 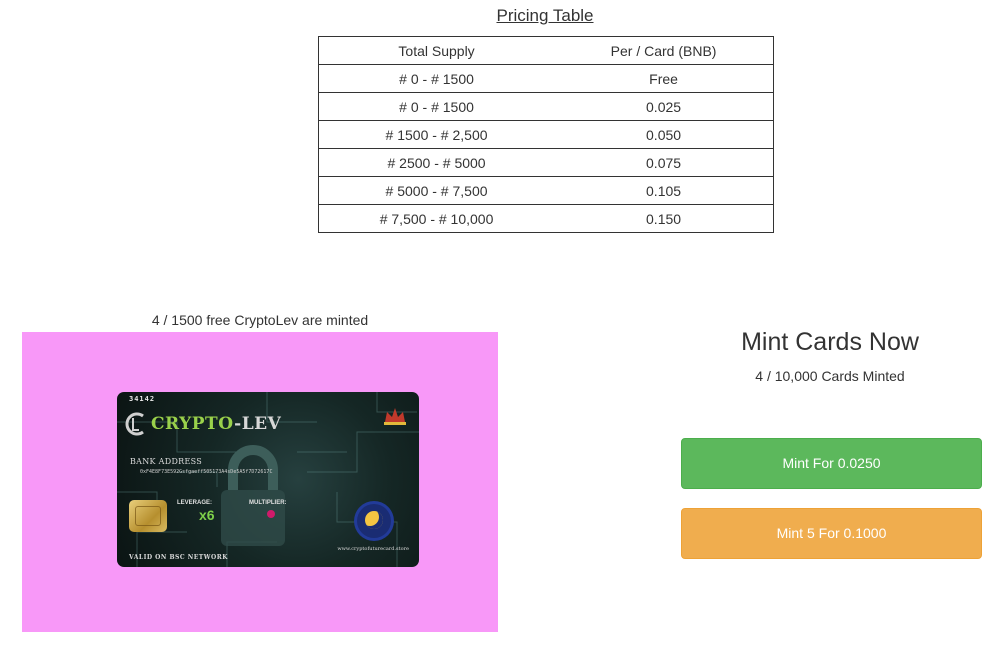 What do you see at coordinates (436, 218) in the screenshot?
I see `supply-cell: # 7,500 - # 10,000` at bounding box center [436, 218].